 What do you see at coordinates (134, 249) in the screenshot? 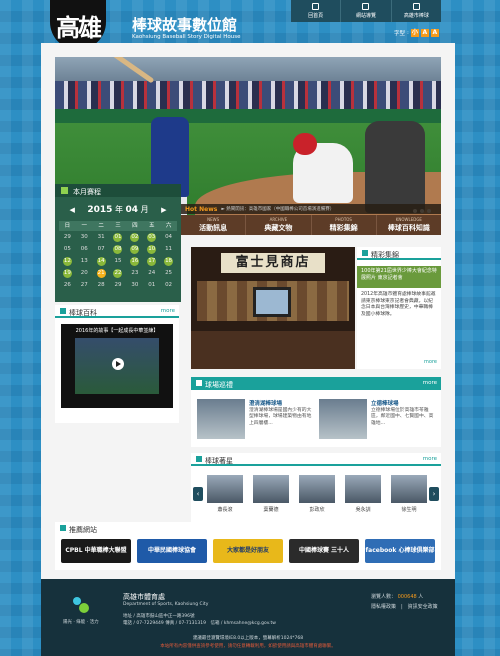
I see `calendar-day: 09` at bounding box center [134, 249].